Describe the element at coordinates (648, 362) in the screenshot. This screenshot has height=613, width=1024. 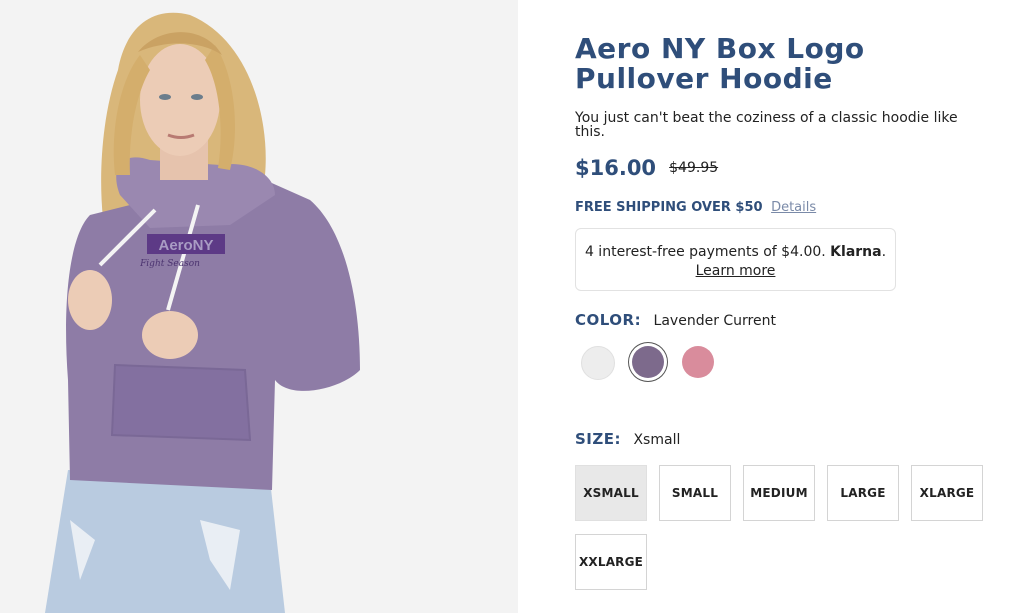
I see `color-swatch-lavender-current` at that location.